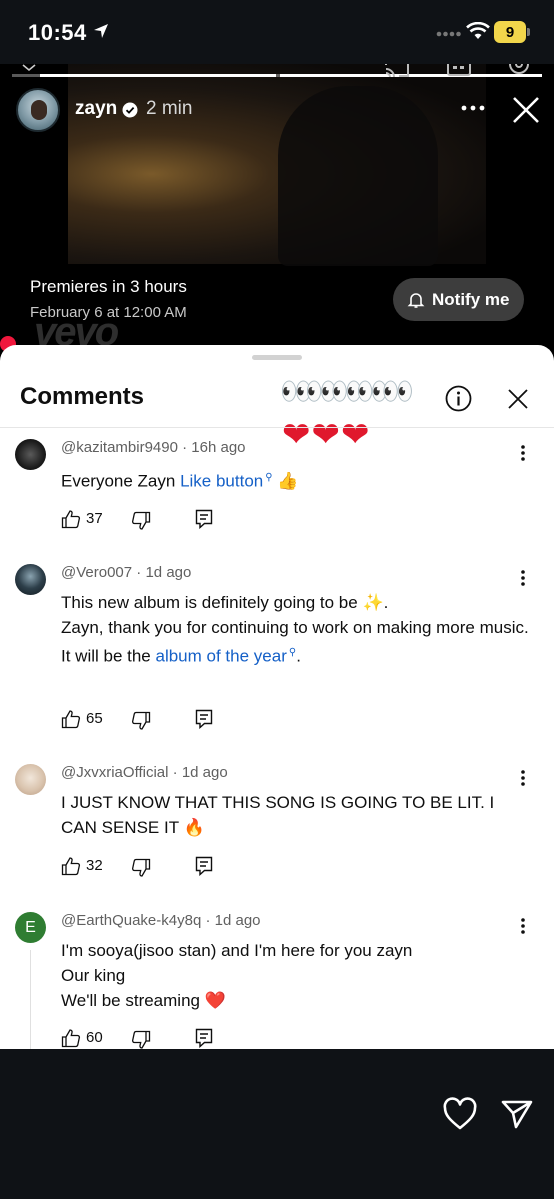  I want to click on avatar-face, so click(39, 110).